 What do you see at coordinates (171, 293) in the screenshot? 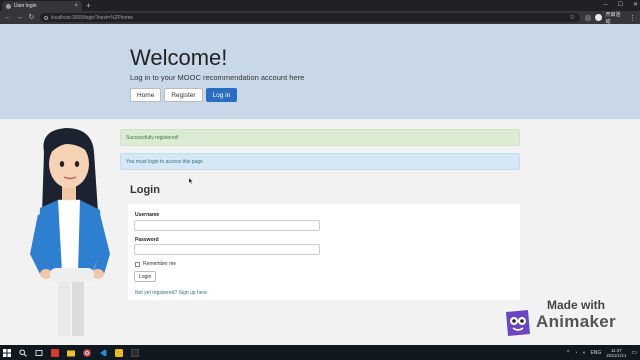
I see `signup-link: Not yet registered? Sign up here` at bounding box center [171, 293].